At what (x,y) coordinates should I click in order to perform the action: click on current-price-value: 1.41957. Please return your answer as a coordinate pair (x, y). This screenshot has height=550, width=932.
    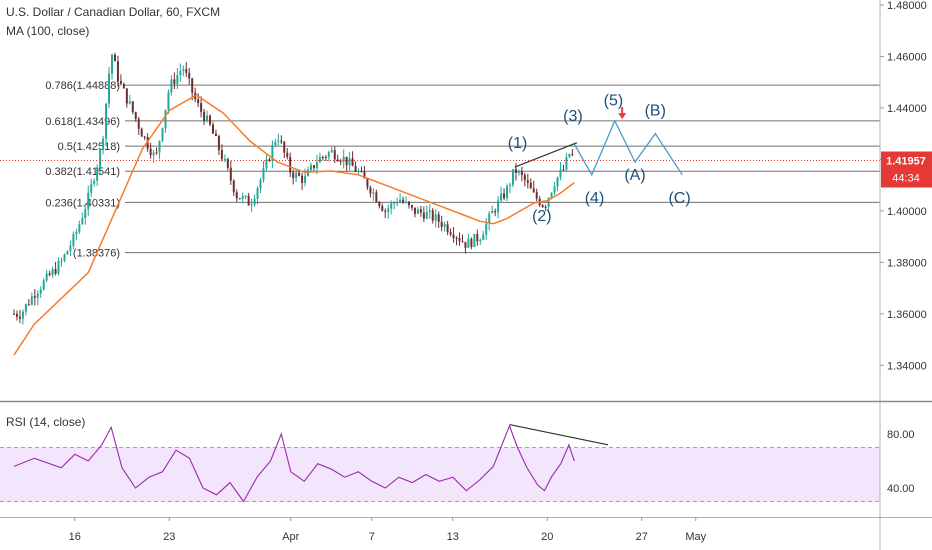
    Looking at the image, I should click on (906, 162).